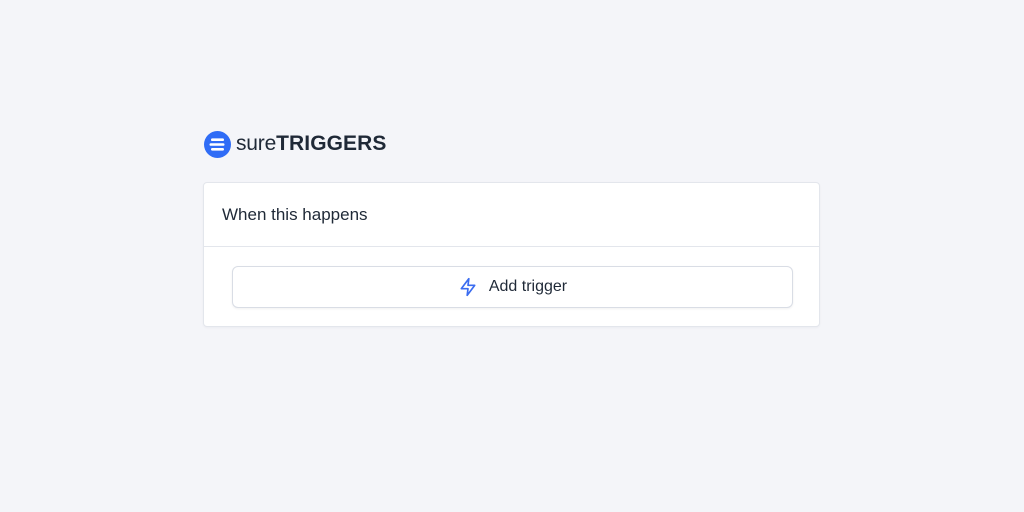 The image size is (1024, 512). I want to click on brand-logo: sureTRIGGERS, so click(295, 144).